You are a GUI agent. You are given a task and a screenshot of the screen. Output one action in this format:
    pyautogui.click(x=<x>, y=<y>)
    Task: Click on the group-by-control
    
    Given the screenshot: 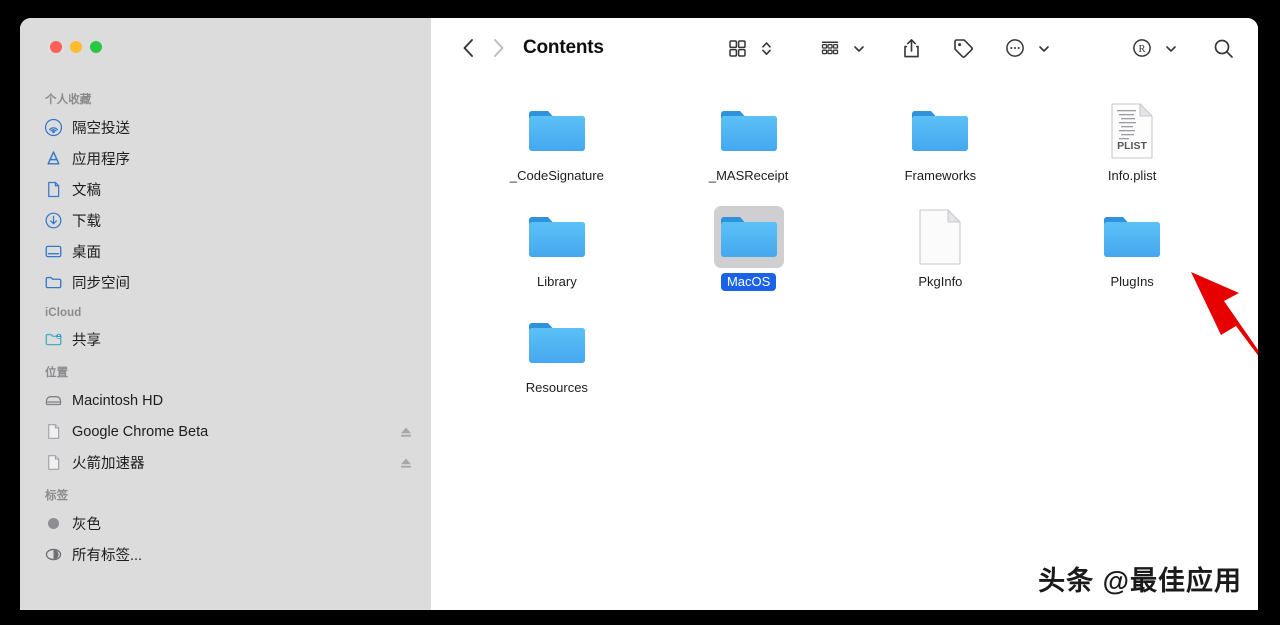 What is the action you would take?
    pyautogui.click(x=844, y=48)
    